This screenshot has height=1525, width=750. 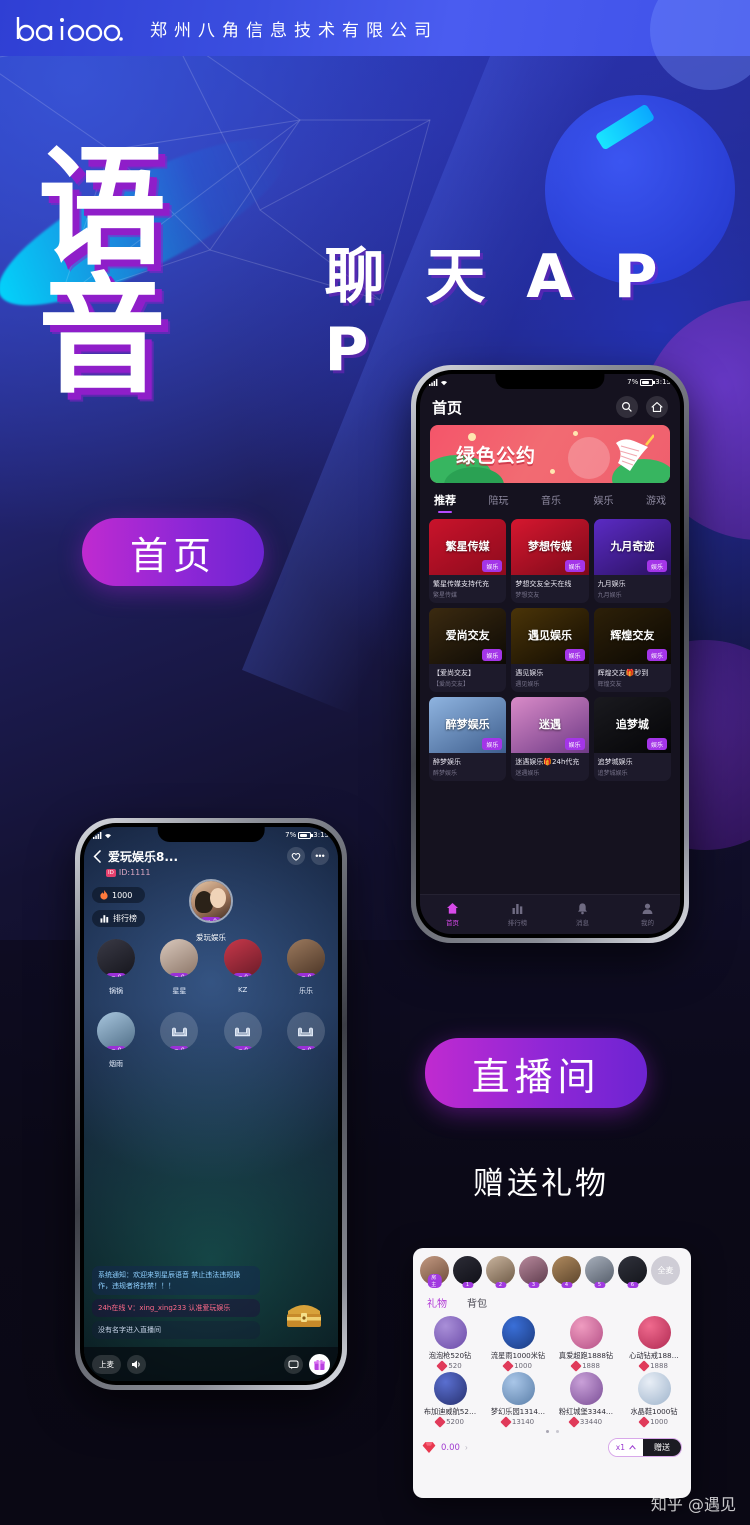 I want to click on room-card: 辉煌交友 娱乐 辉煌交友🎁秒到 辉煌交友, so click(x=632, y=650).